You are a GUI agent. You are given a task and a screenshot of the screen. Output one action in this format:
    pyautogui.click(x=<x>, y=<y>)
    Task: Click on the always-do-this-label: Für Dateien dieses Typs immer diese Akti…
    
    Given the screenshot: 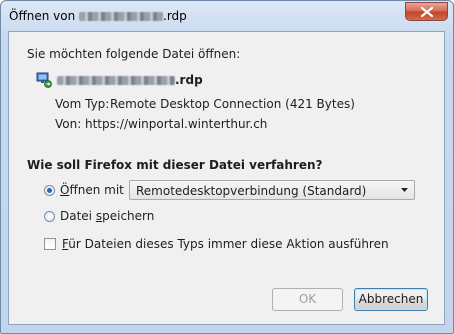 What is the action you would take?
    pyautogui.click(x=225, y=244)
    